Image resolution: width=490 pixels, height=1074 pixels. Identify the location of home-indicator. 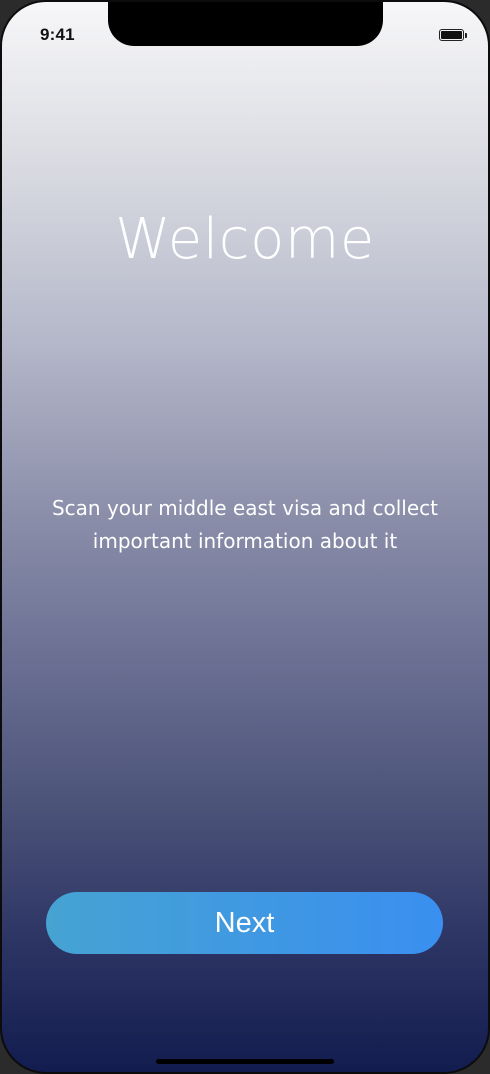
(245, 1061).